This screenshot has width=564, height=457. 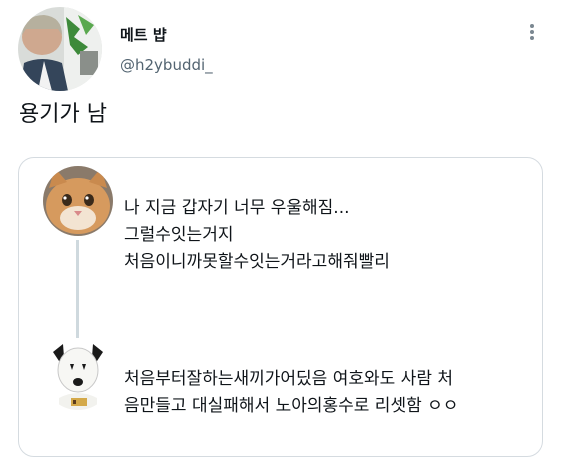 What do you see at coordinates (143, 34) in the screenshot?
I see `display-name: 메트 뱝` at bounding box center [143, 34].